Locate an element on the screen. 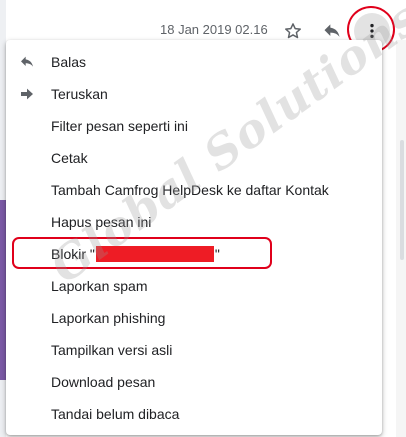  menu-item-forward: Teruskan is located at coordinates (194, 94).